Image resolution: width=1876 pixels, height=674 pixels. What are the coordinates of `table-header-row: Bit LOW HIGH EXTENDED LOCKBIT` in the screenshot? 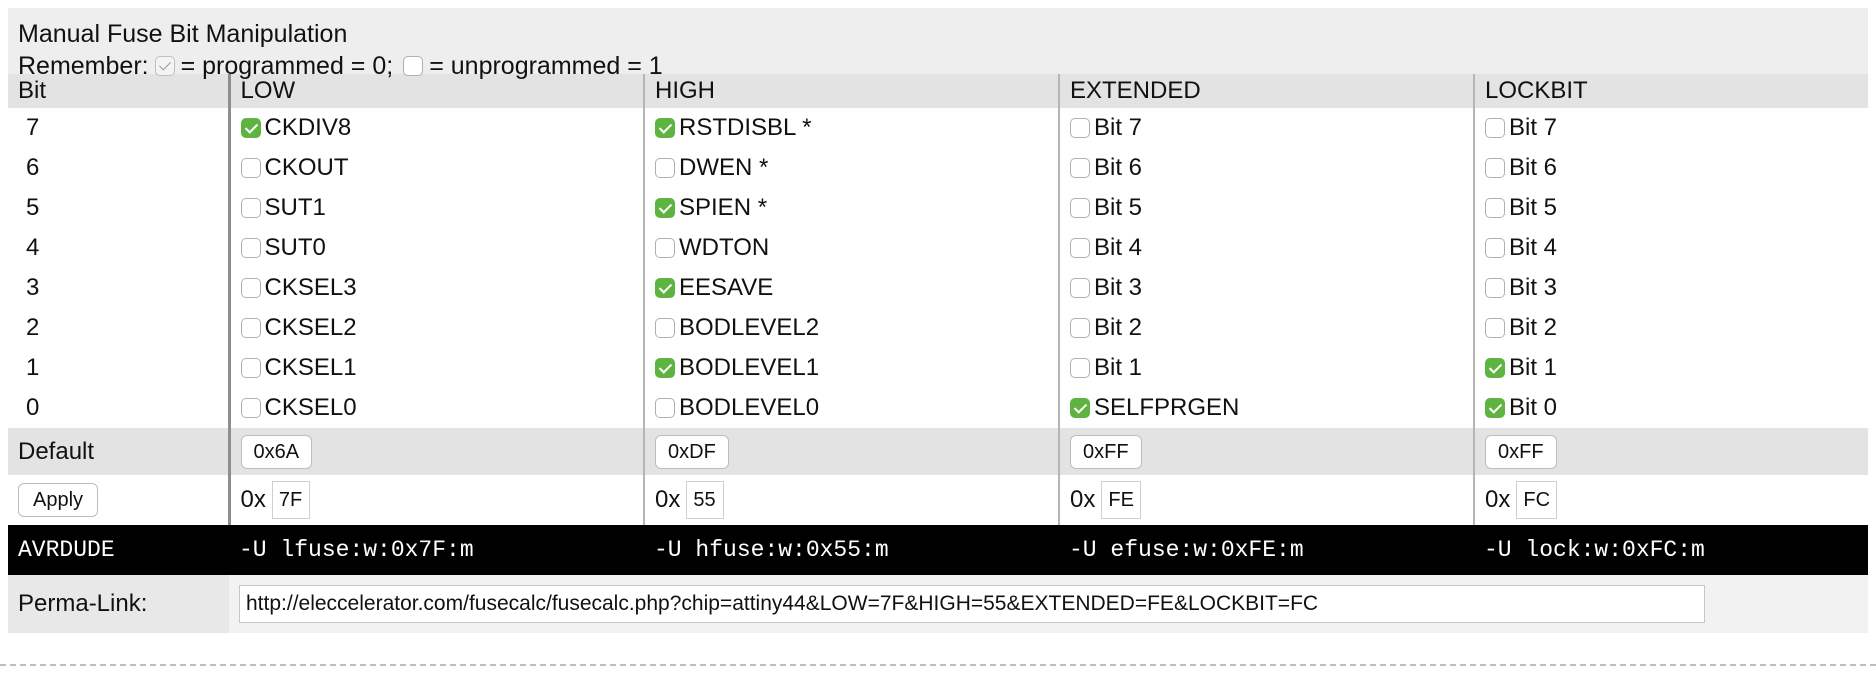 It's located at (938, 91).